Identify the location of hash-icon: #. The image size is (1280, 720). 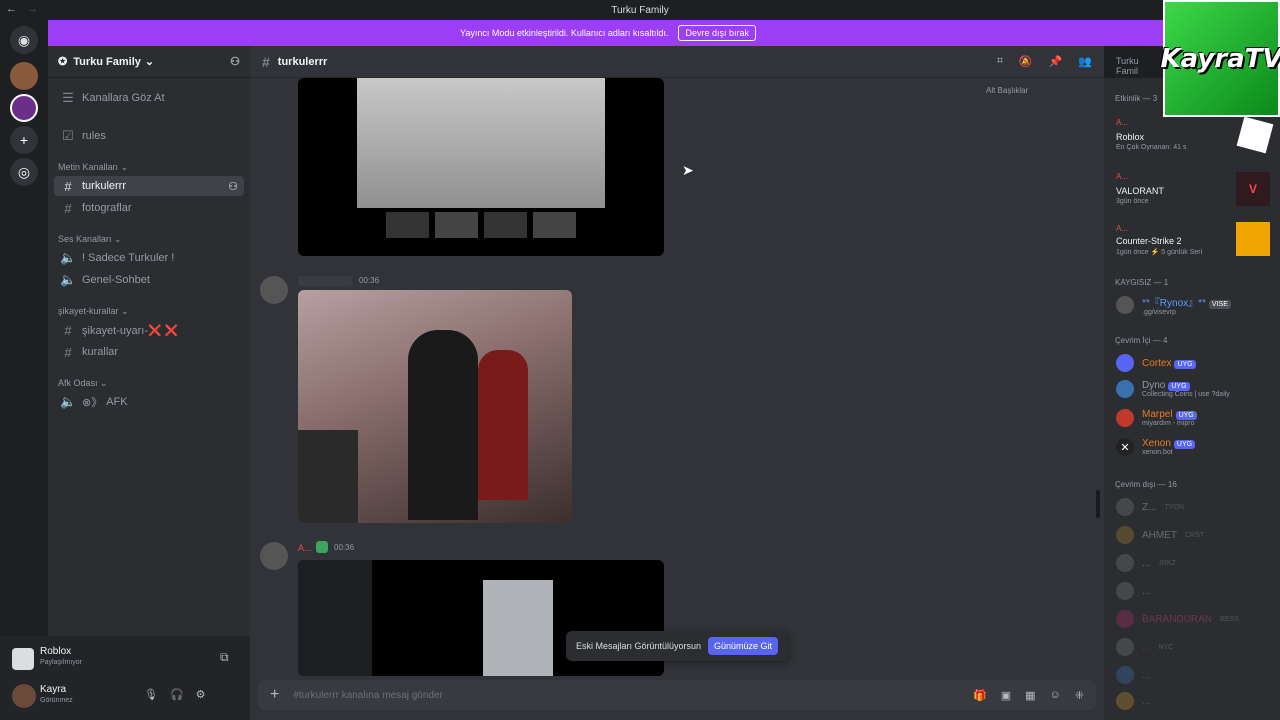
(68, 330).